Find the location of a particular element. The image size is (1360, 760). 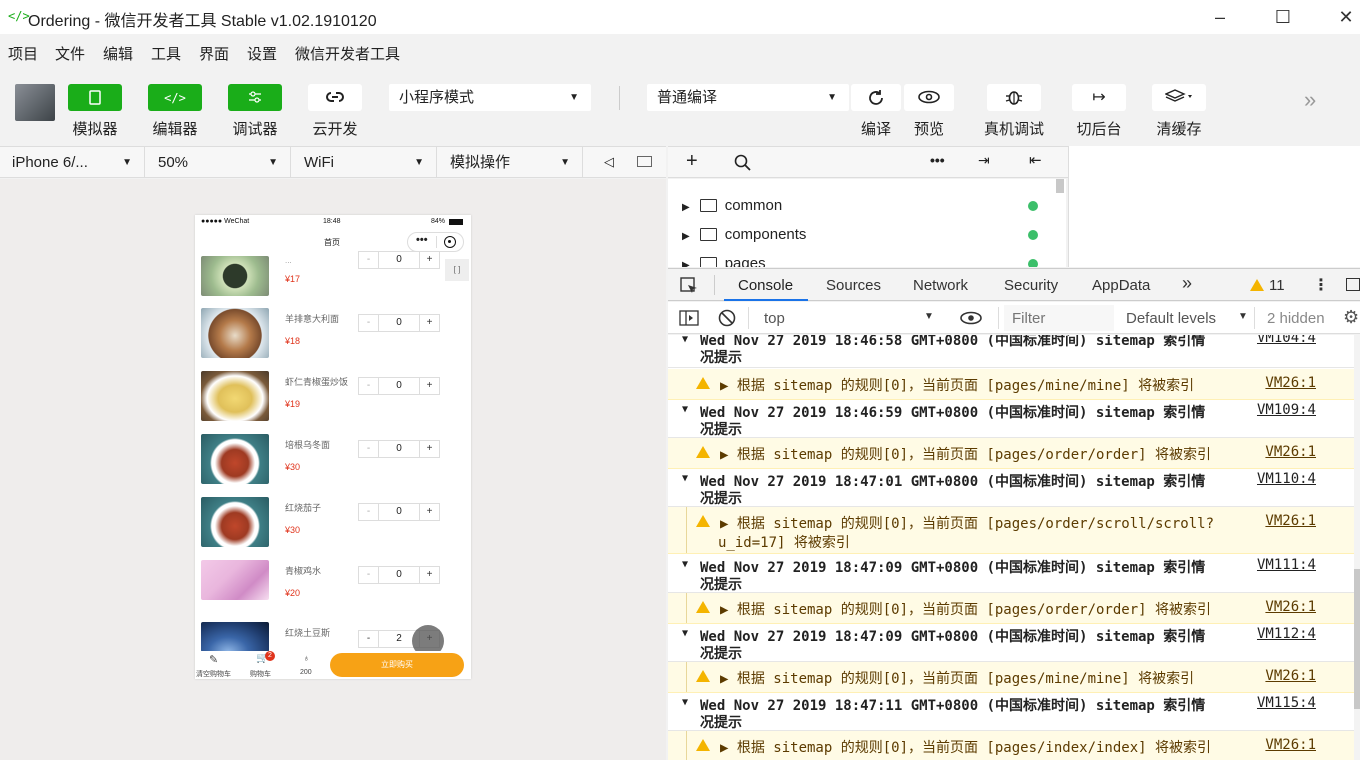

menu-item-file: 文件 is located at coordinates (70, 53).